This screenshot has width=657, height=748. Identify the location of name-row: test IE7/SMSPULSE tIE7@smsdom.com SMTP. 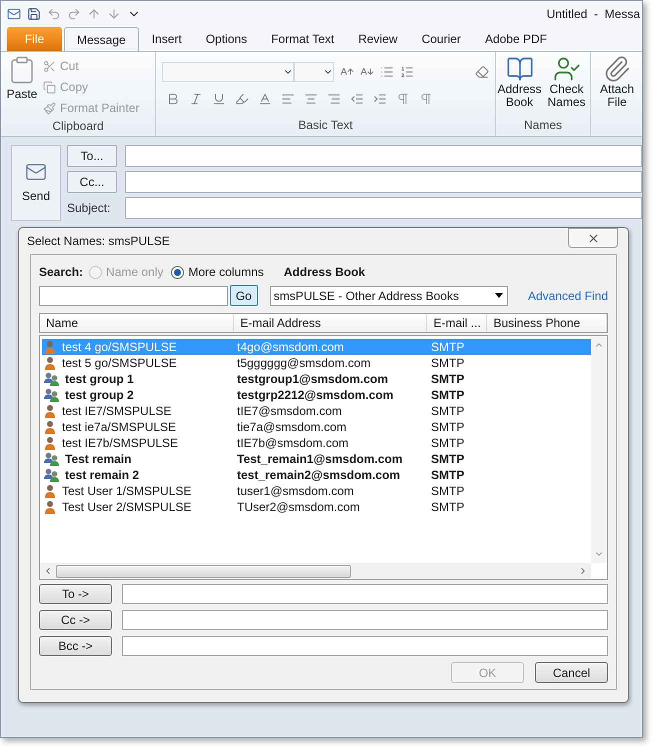
(316, 411).